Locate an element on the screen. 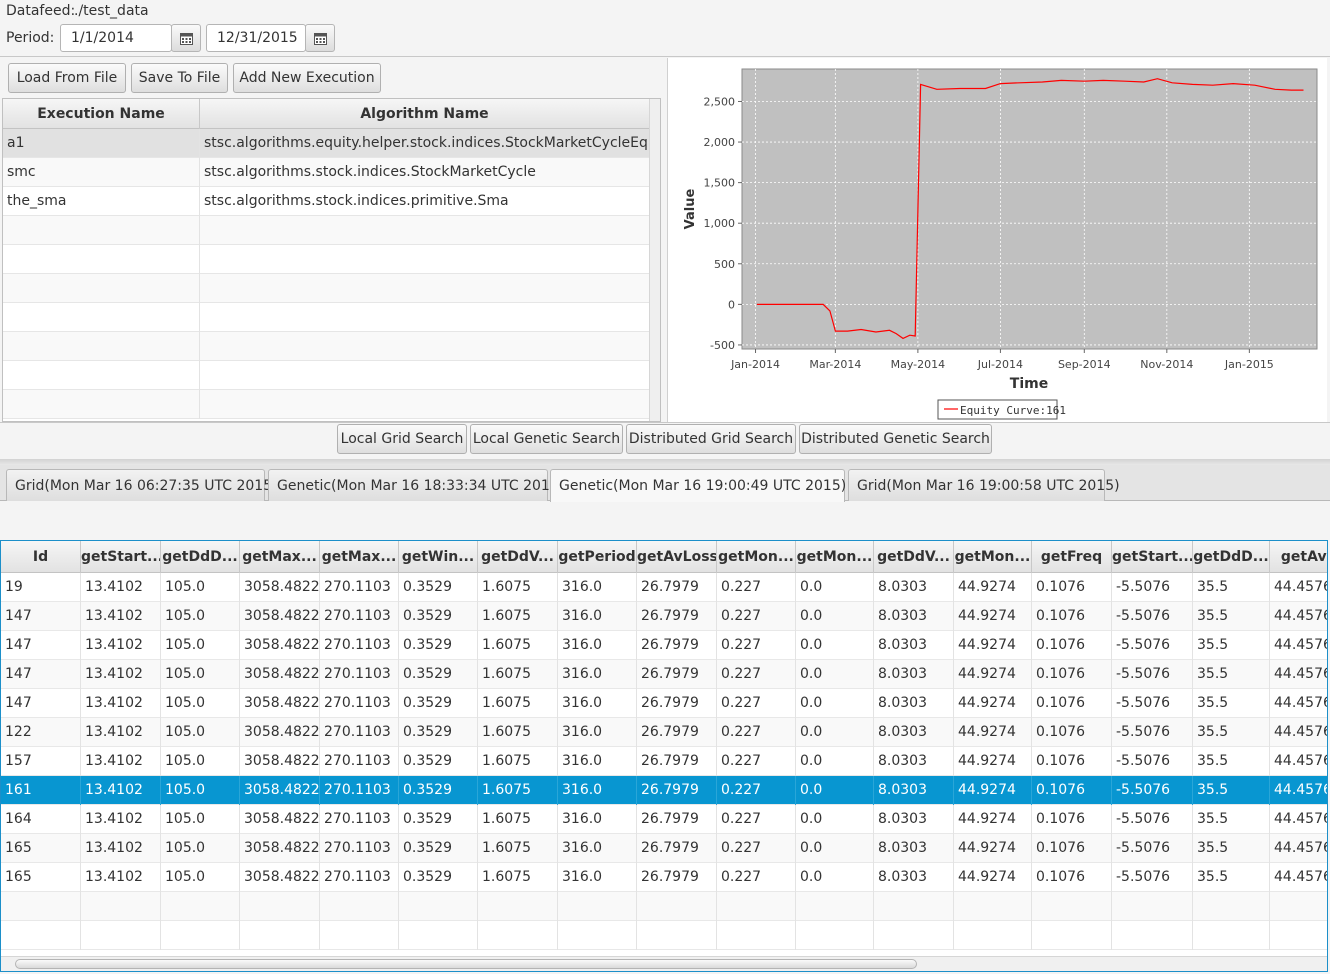  panel-divider is located at coordinates (665, 422).